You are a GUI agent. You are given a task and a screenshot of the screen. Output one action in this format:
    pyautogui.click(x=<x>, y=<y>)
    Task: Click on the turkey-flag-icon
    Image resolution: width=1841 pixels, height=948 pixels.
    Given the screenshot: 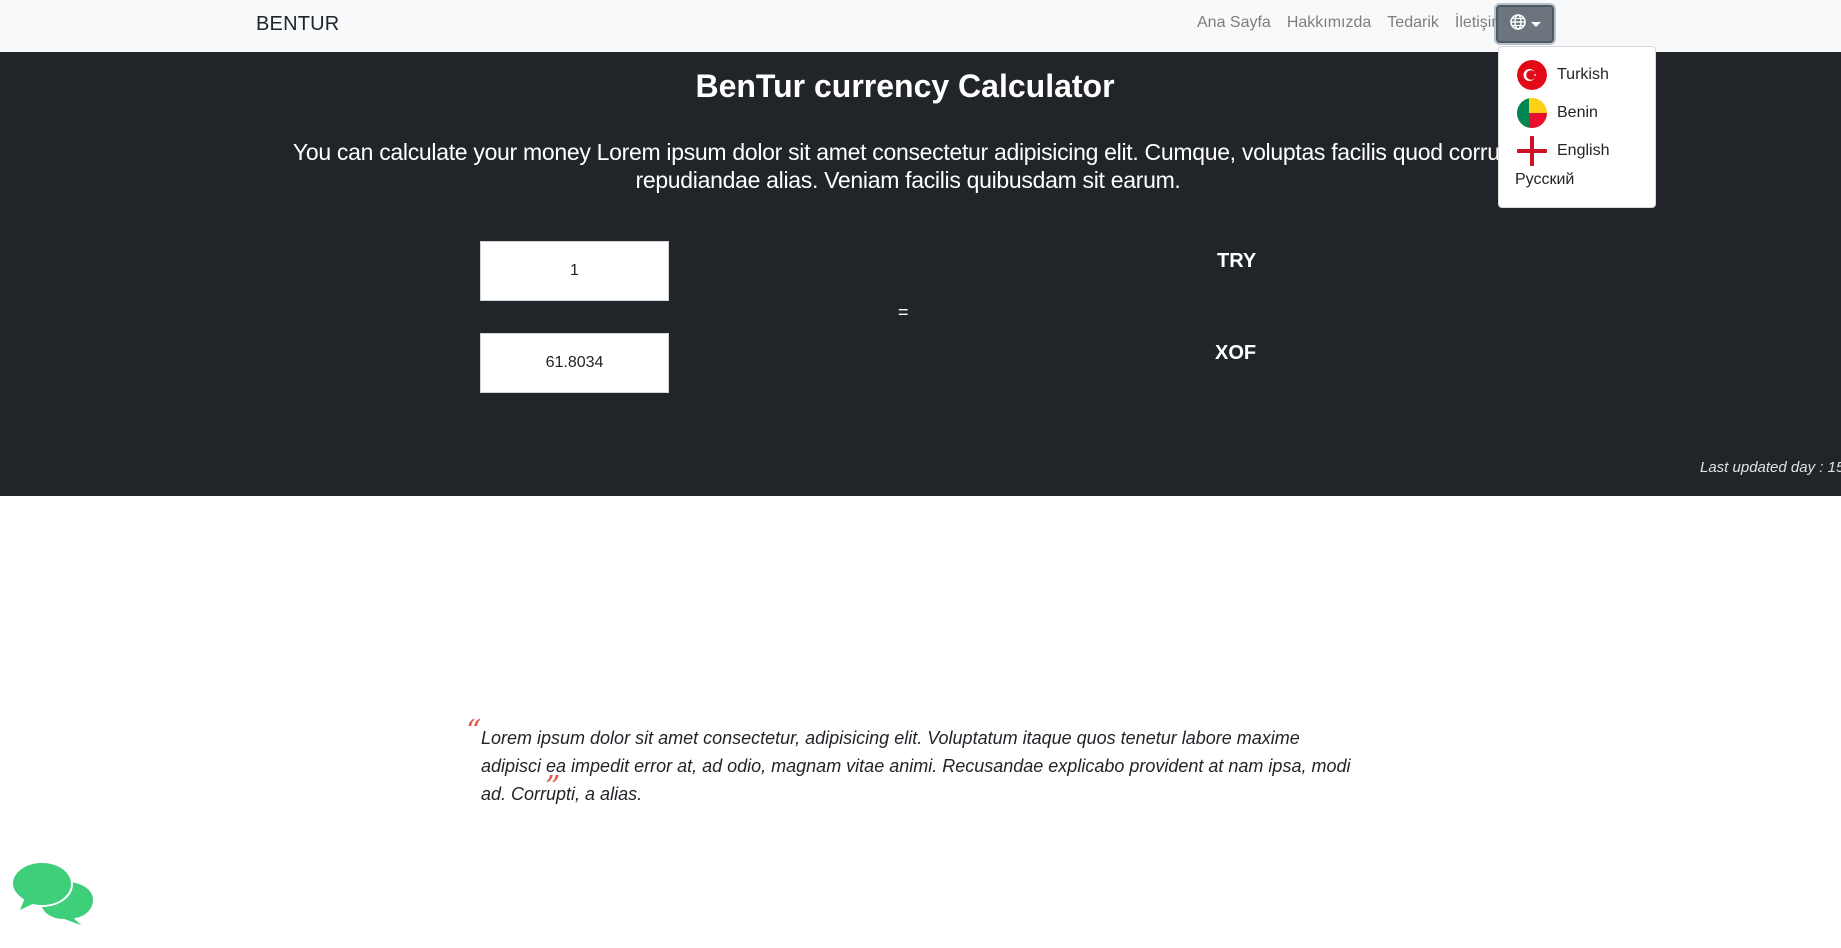 What is the action you would take?
    pyautogui.click(x=1532, y=75)
    